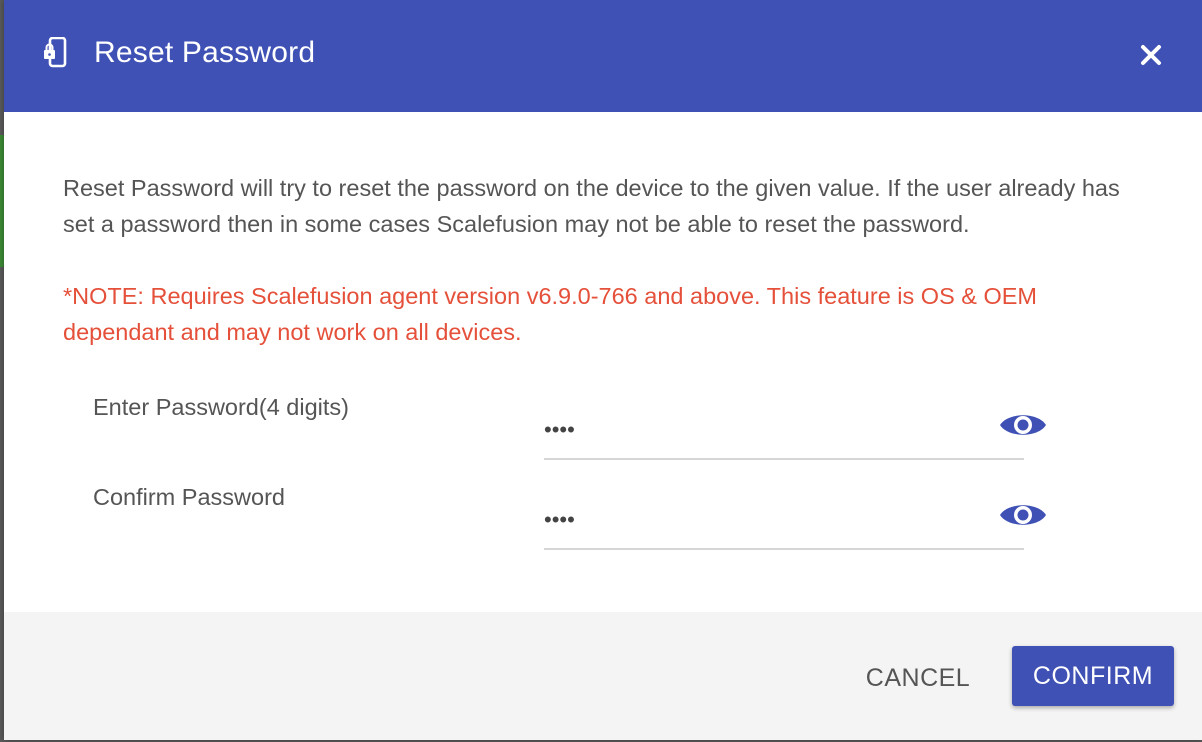 This screenshot has width=1202, height=742. What do you see at coordinates (784, 521) in the screenshot?
I see `confirm-password-input` at bounding box center [784, 521].